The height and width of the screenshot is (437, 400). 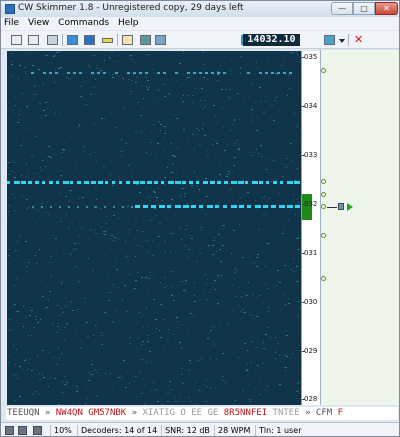 I want to click on frequency-display: 14032.10, so click(x=271, y=40).